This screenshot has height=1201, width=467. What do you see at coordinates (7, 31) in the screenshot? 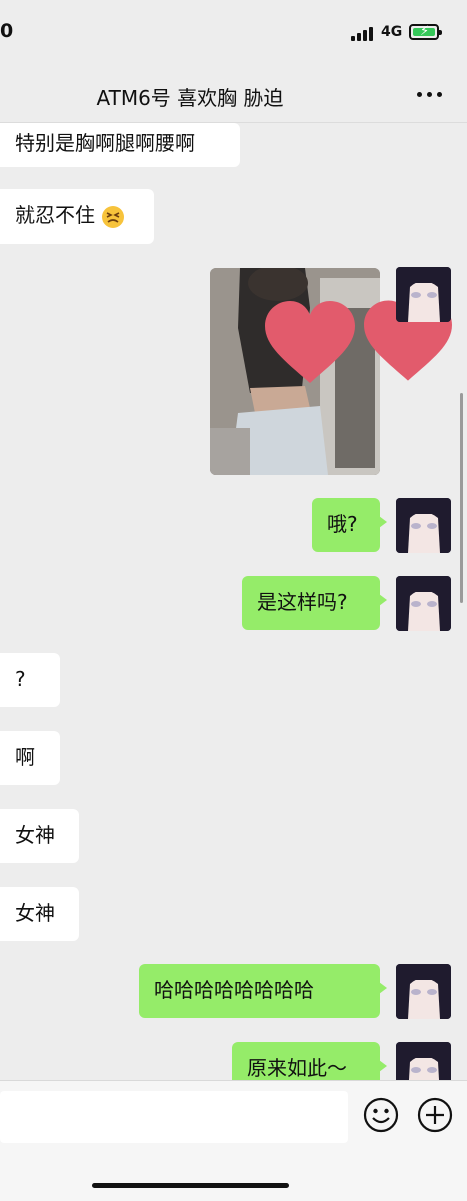
I see `status-time: 0` at bounding box center [7, 31].